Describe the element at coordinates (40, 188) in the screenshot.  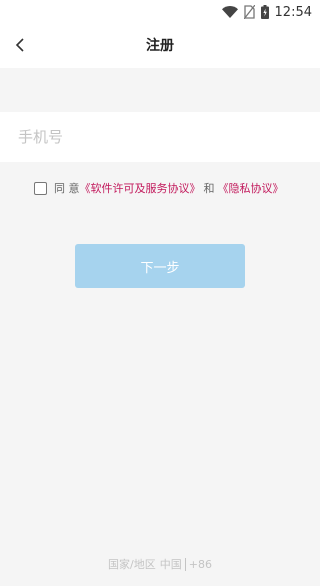
I see `agree-checkbox` at that location.